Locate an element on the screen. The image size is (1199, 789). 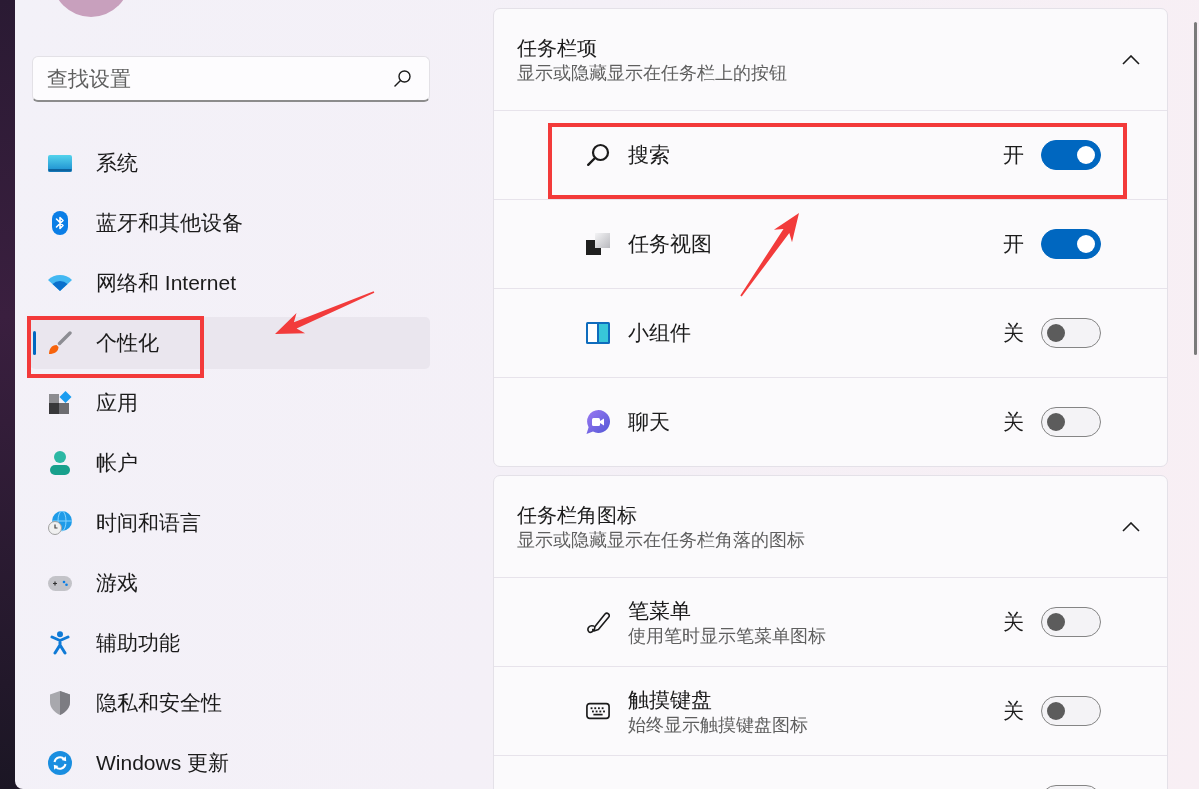
wifi-icon is located at coordinates (60, 283).